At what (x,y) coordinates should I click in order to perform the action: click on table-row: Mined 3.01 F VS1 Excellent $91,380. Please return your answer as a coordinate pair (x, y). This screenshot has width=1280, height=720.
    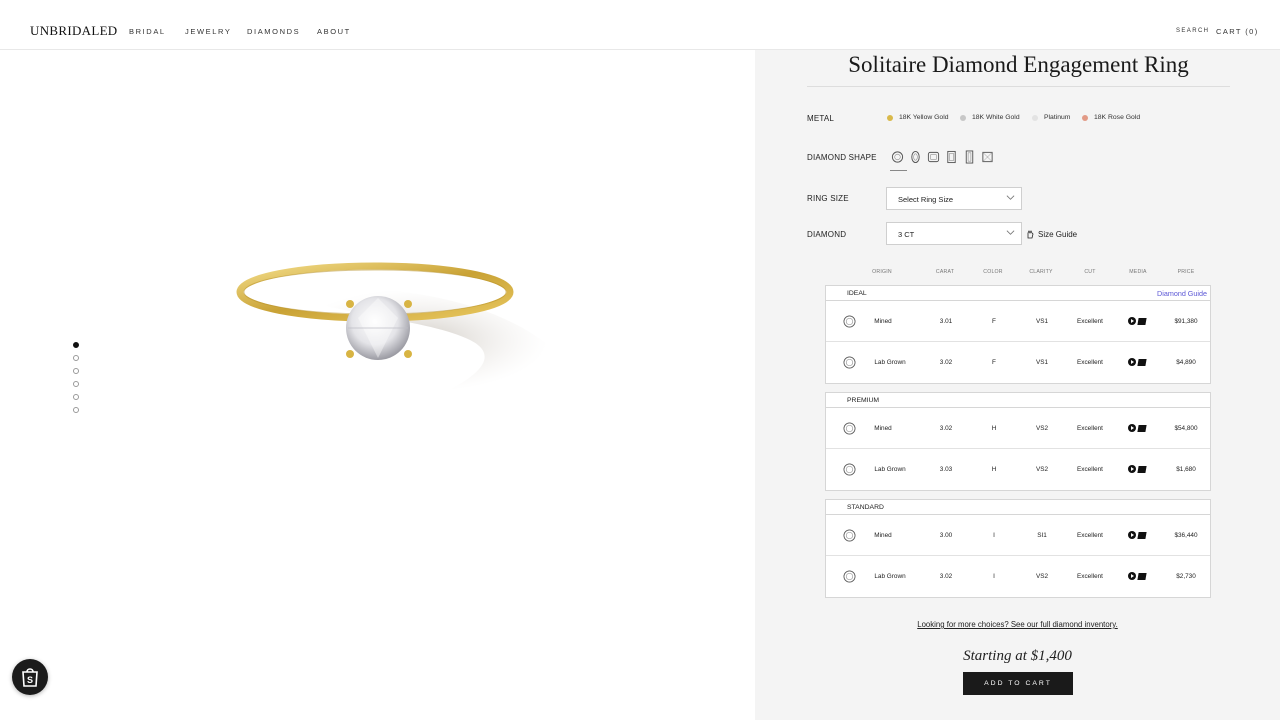
    Looking at the image, I should click on (1018, 321).